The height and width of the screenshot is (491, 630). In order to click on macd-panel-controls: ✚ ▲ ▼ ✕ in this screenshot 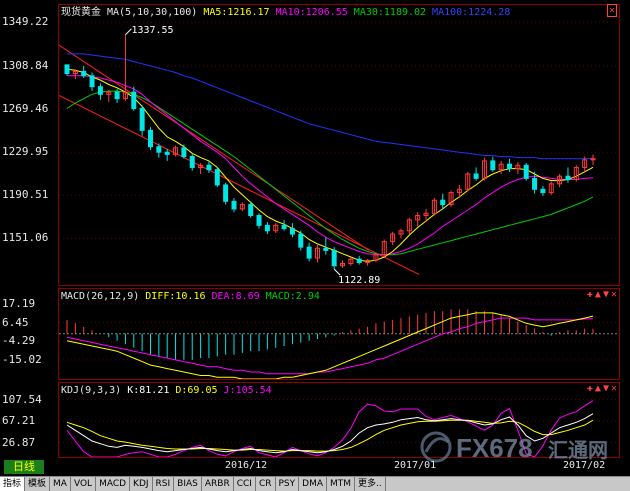, I will do `click(601, 295)`.